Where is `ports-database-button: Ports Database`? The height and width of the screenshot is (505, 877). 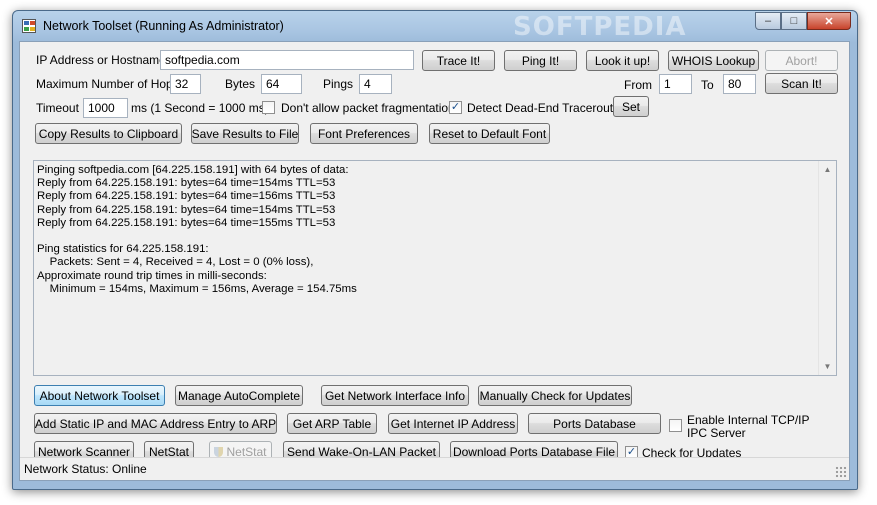
ports-database-button: Ports Database is located at coordinates (594, 423).